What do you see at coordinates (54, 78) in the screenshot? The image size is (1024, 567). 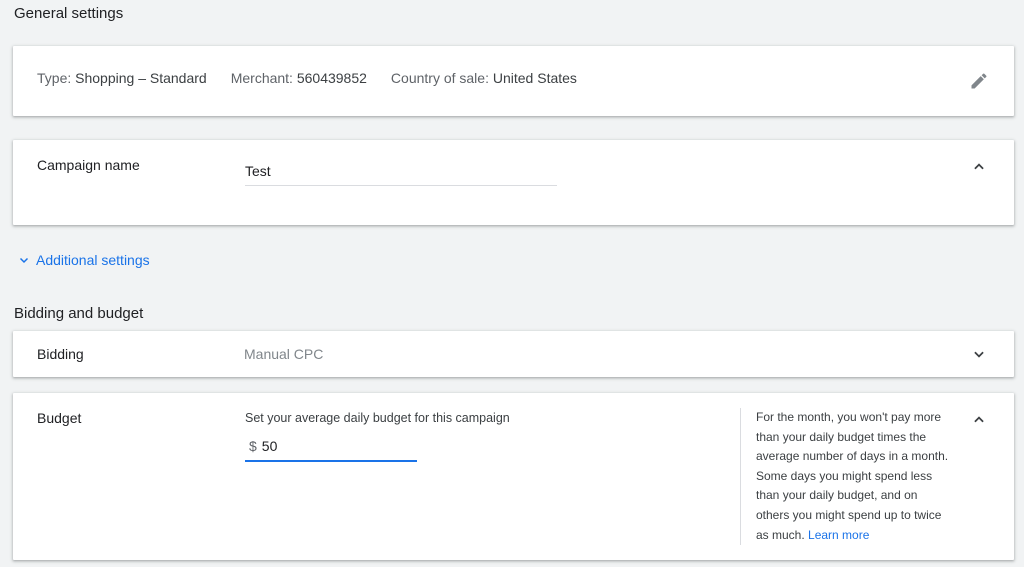 I see `type-label: Type:` at bounding box center [54, 78].